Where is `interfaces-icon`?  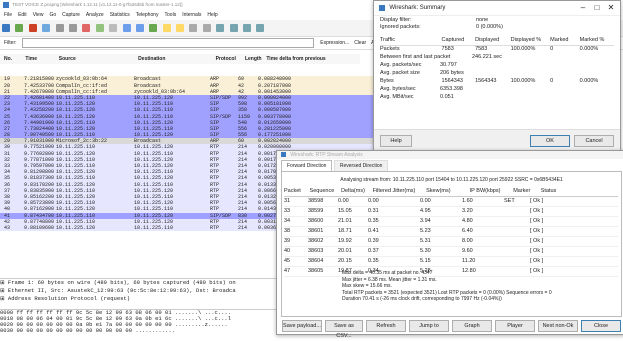
interfaces-icon is located at coordinates (6, 28).